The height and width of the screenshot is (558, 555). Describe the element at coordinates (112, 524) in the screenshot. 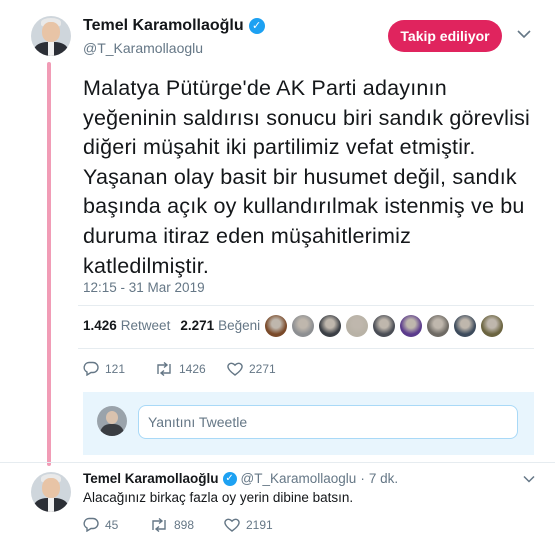

I see `reply-count: 45` at that location.